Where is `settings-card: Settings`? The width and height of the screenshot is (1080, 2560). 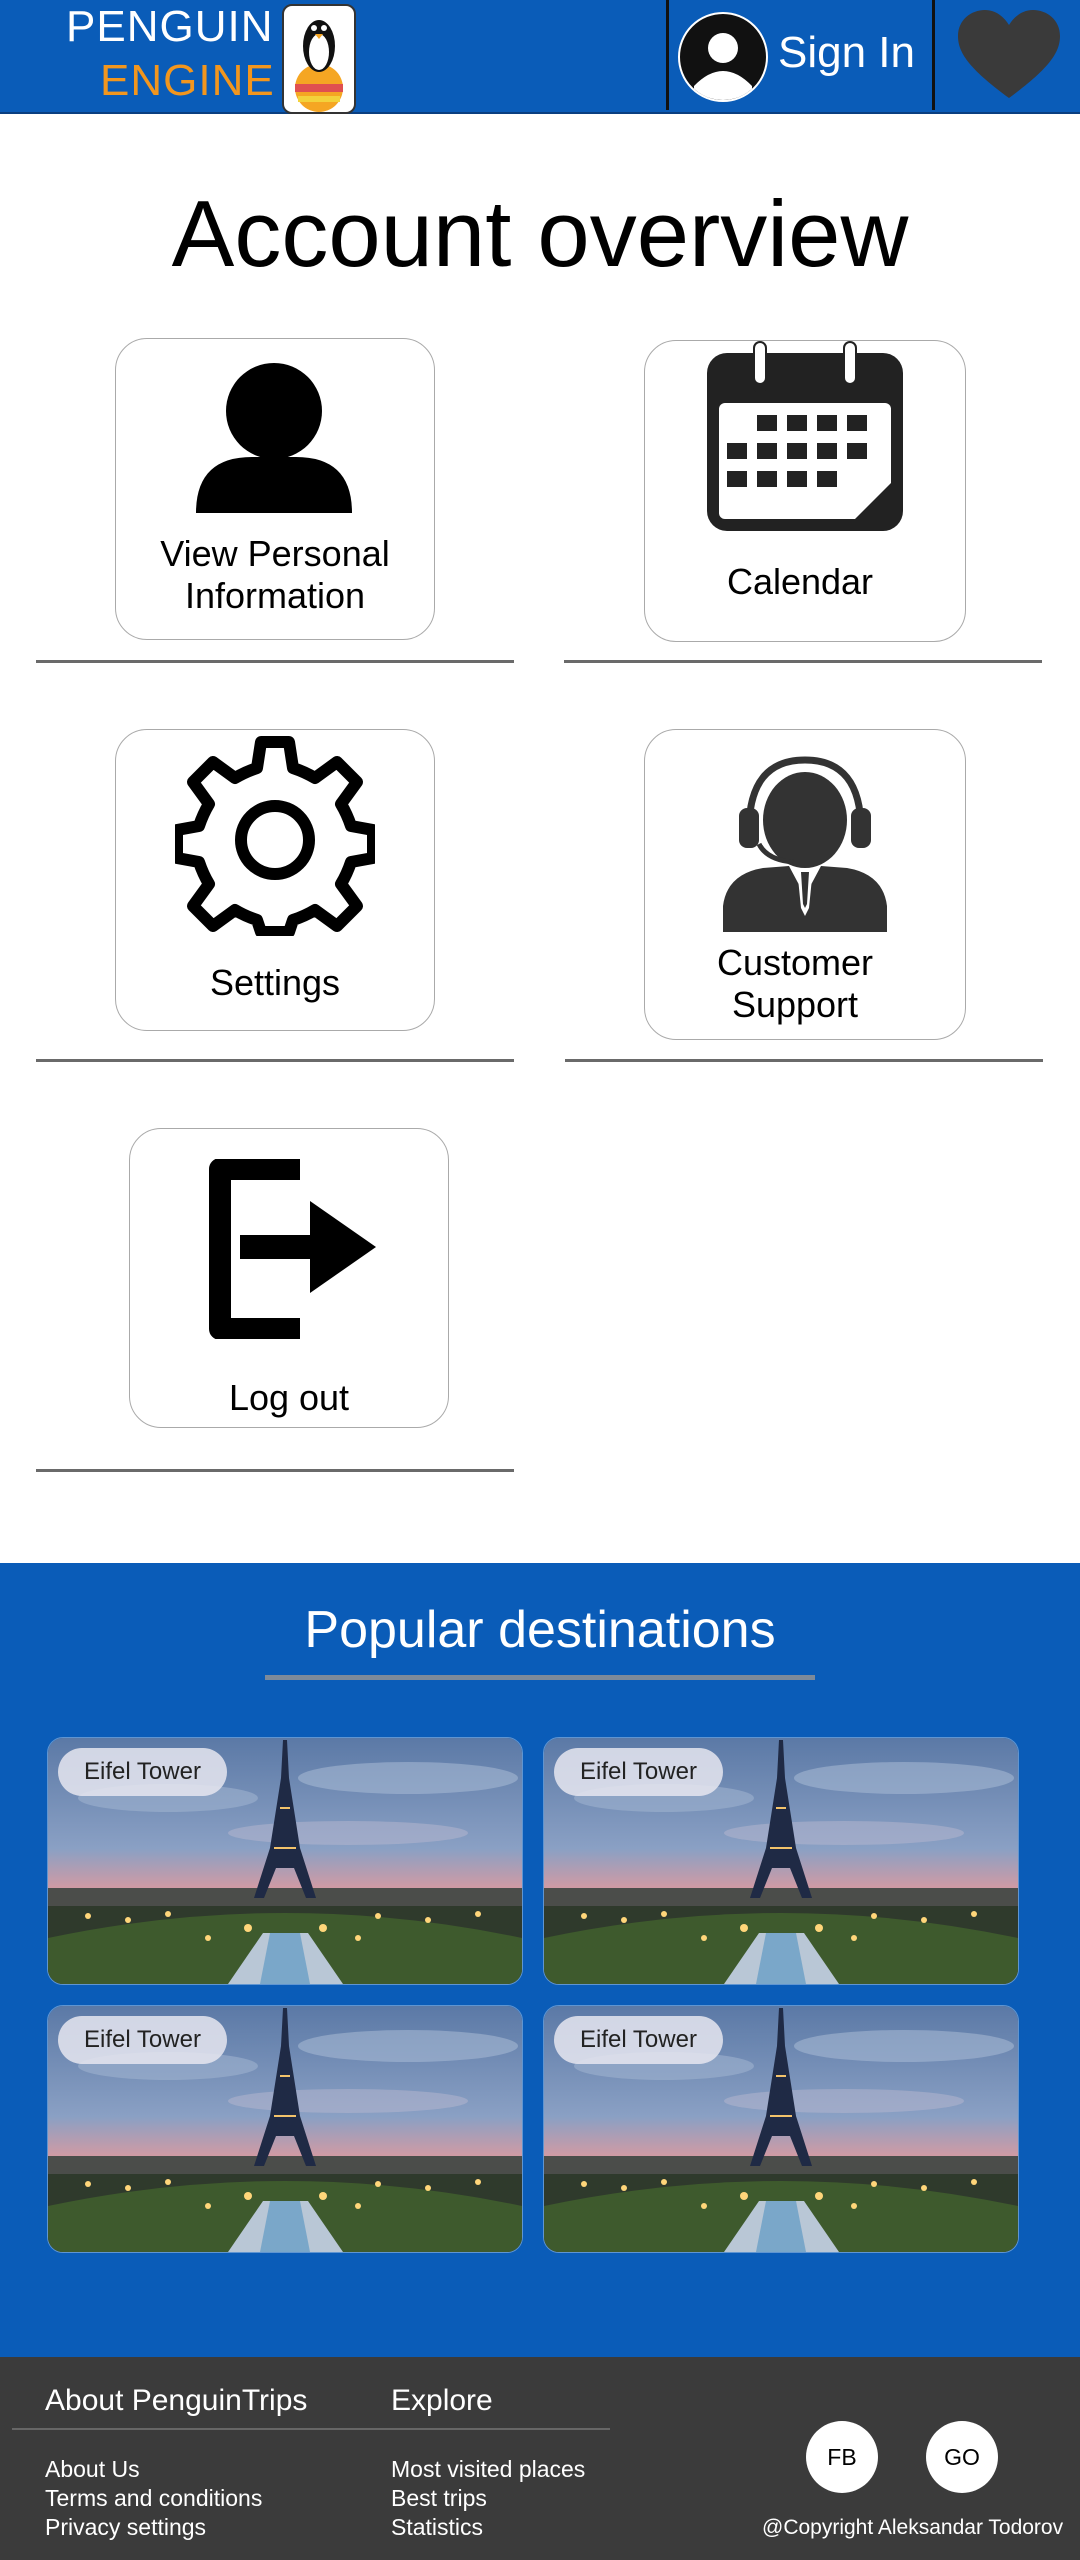
settings-card: Settings is located at coordinates (275, 880).